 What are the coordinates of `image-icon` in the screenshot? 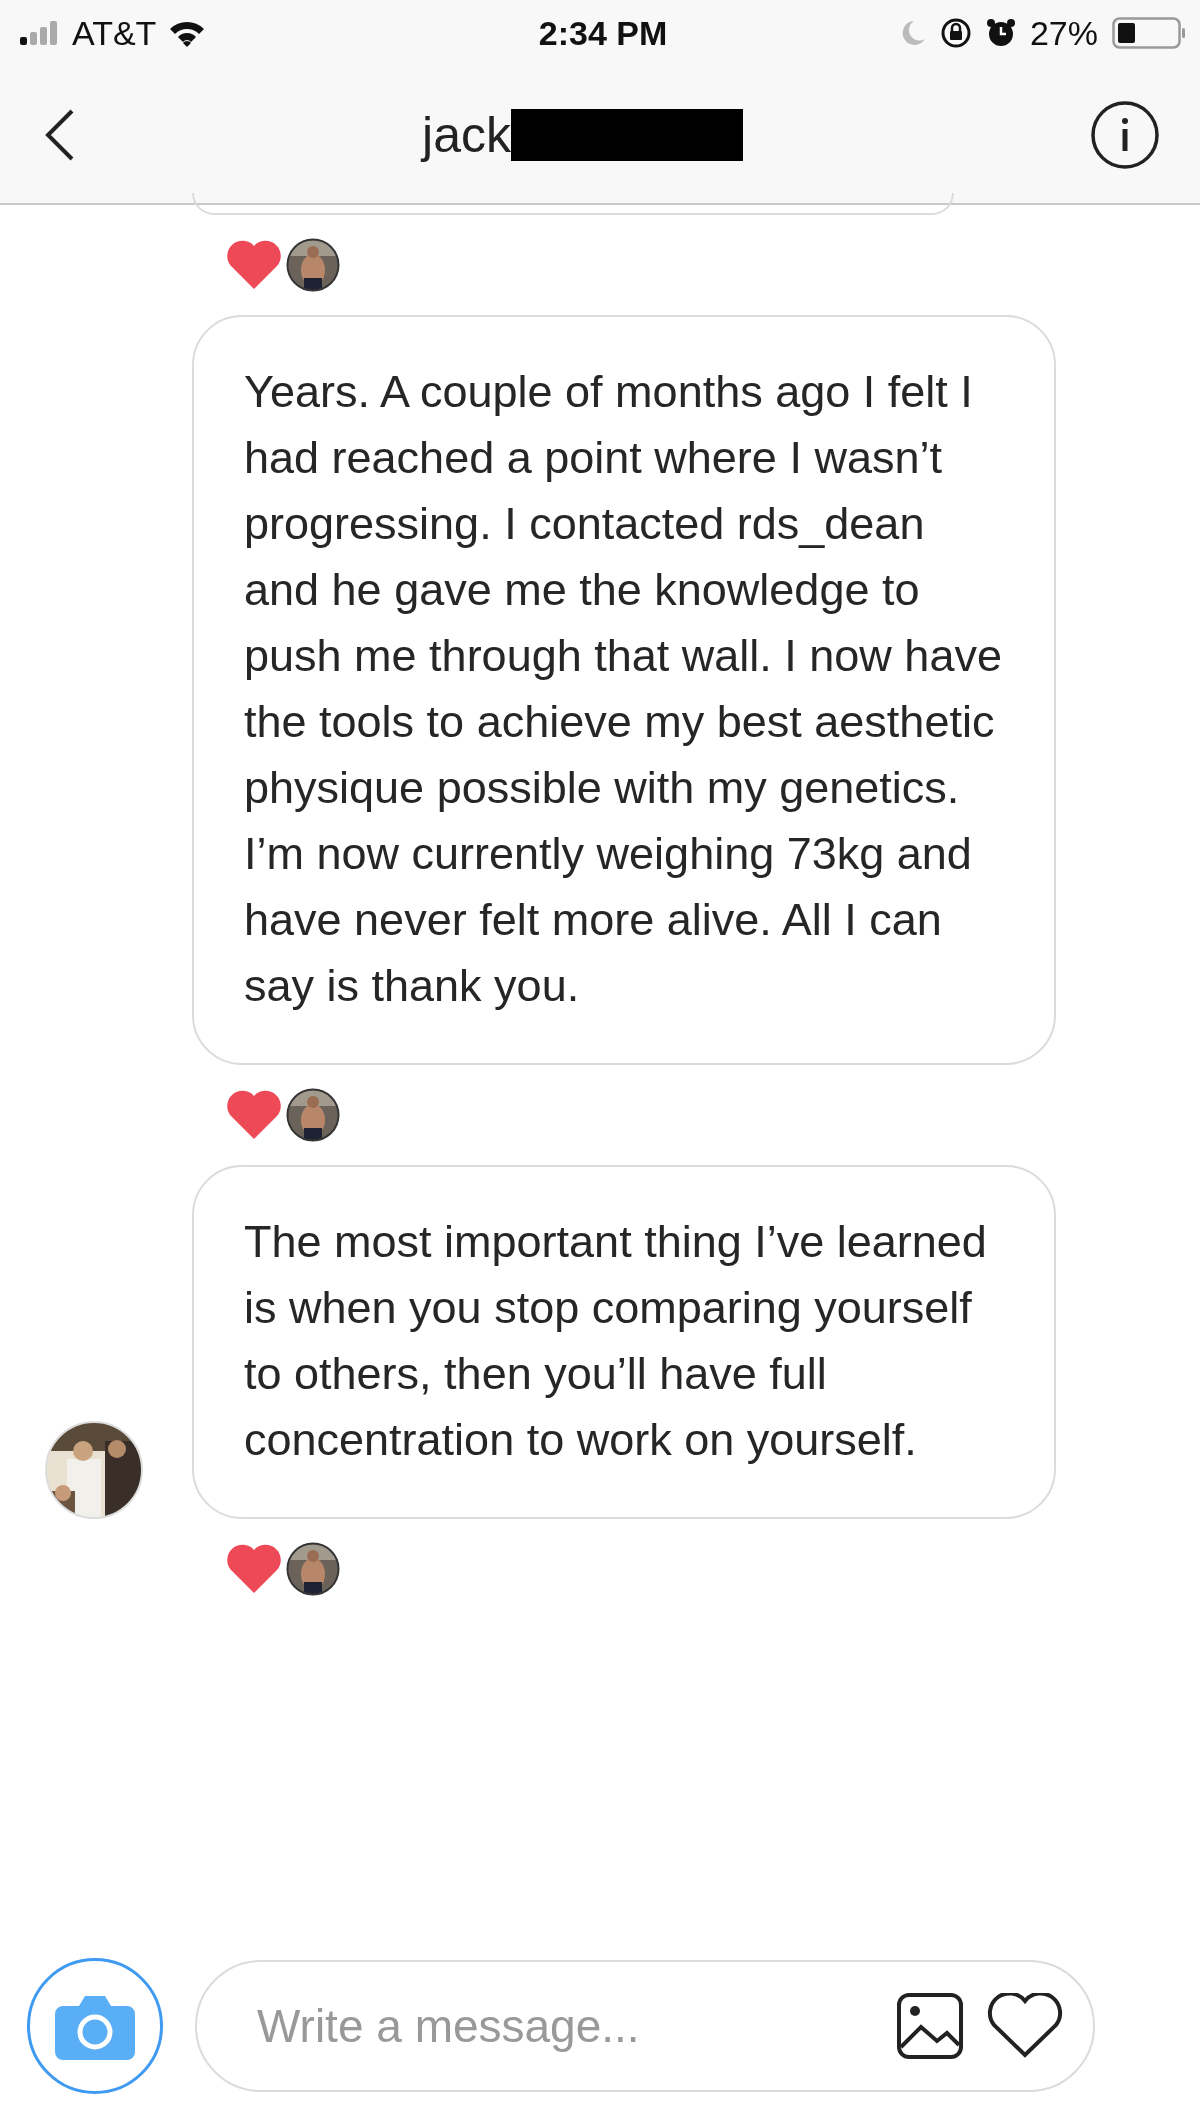 It's located at (930, 2026).